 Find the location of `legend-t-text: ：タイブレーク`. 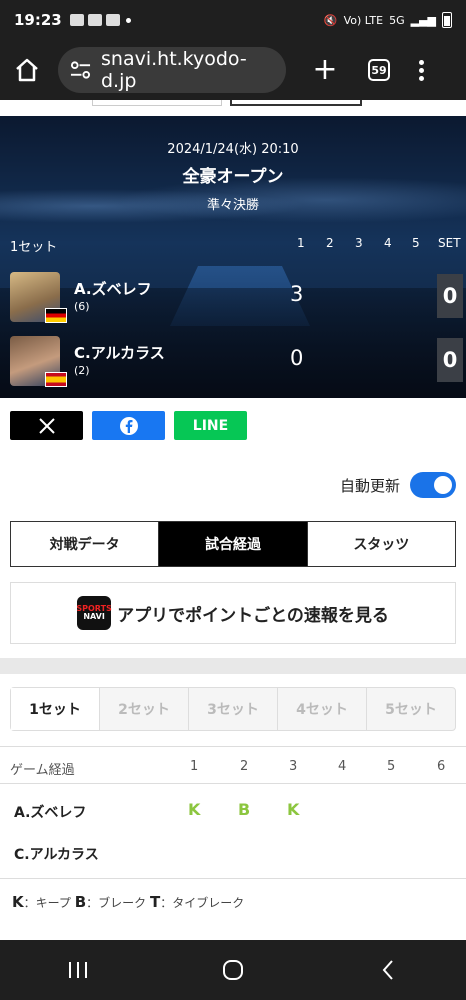

legend-t-text: ：タイブレーク is located at coordinates (202, 903).